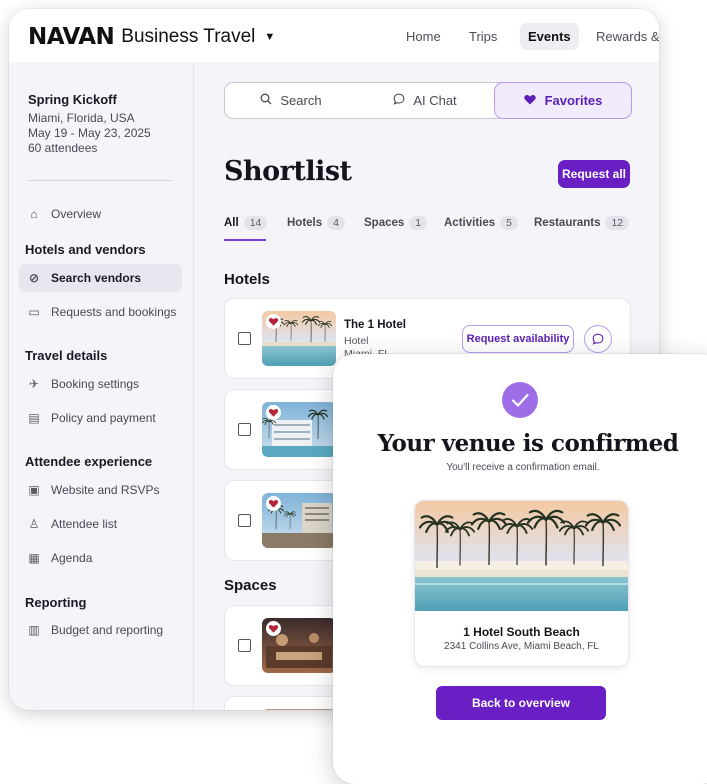 The width and height of the screenshot is (707, 784). I want to click on hotel-type: Hotel, so click(356, 341).